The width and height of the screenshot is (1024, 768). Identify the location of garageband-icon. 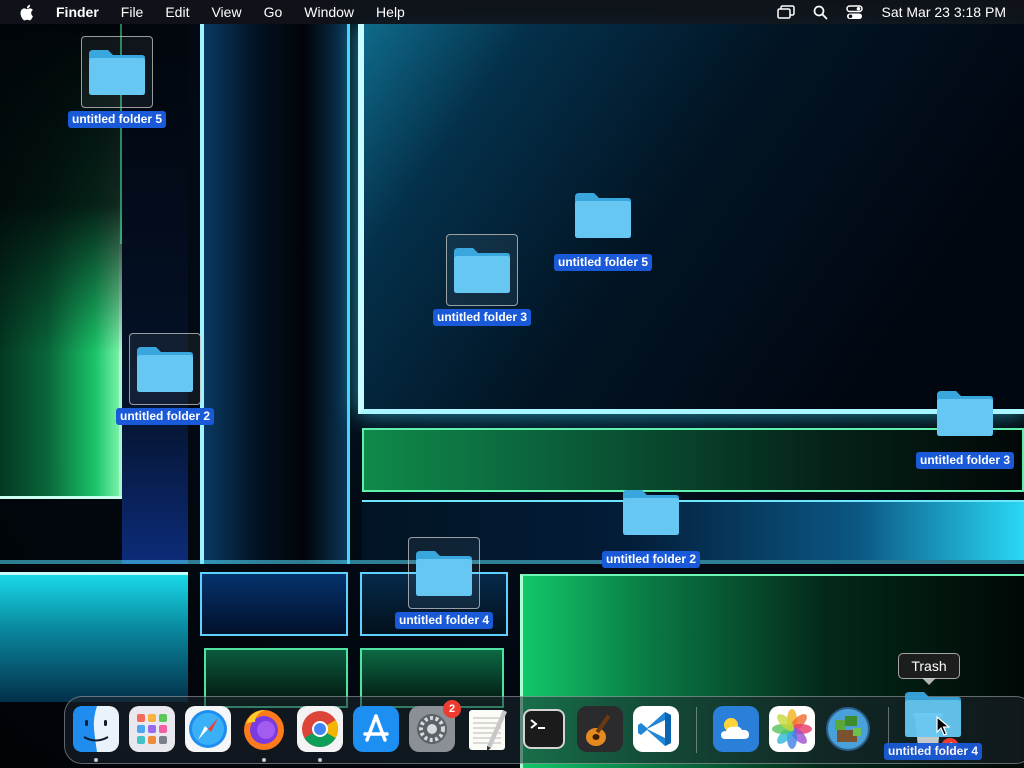
(600, 729).